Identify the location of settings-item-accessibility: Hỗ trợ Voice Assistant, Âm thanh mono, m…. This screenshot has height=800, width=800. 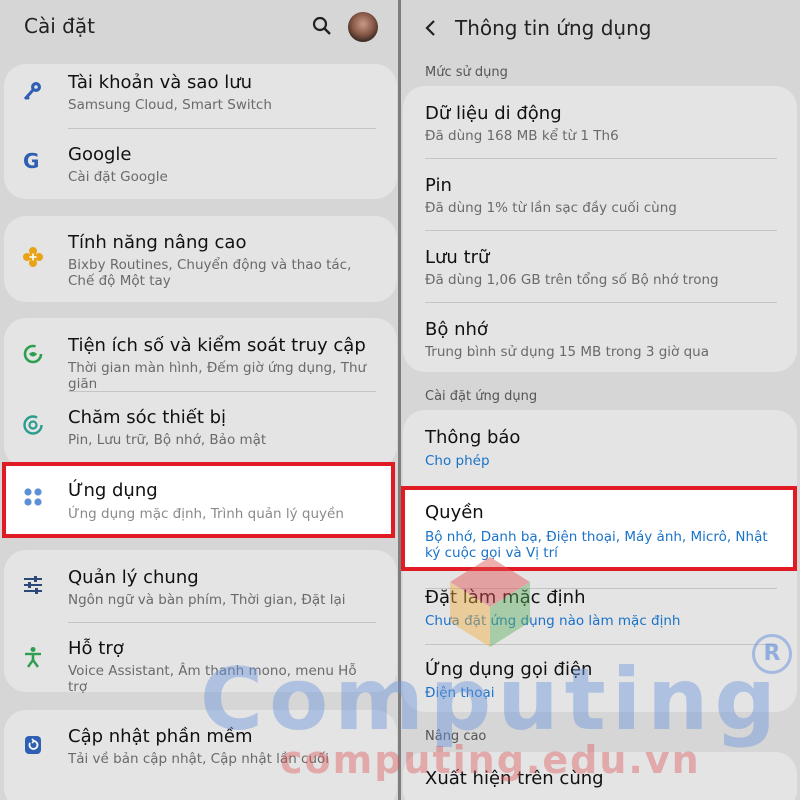
(223, 666).